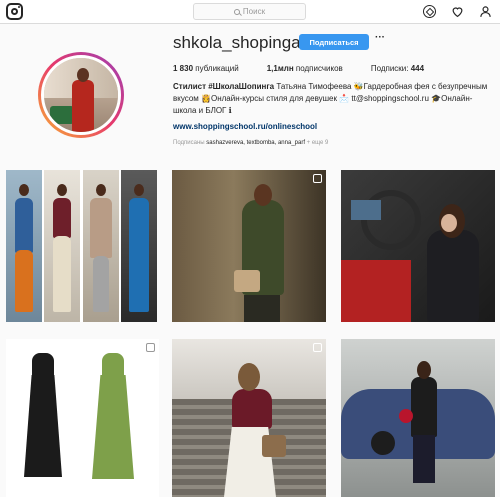  Describe the element at coordinates (485, 11) in the screenshot. I see `person-icon` at that location.